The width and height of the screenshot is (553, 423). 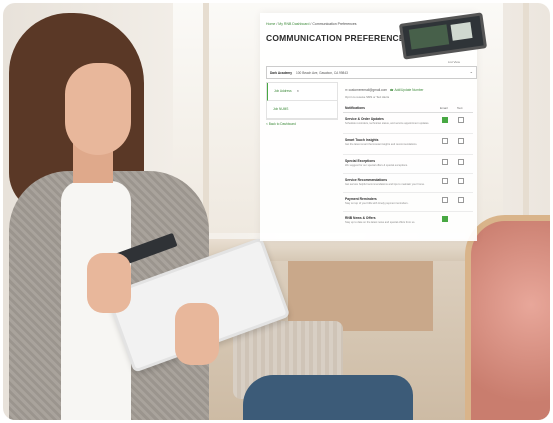 What do you see at coordinates (334, 24) in the screenshot?
I see `breadcrumb-current: Communication Preferences` at bounding box center [334, 24].